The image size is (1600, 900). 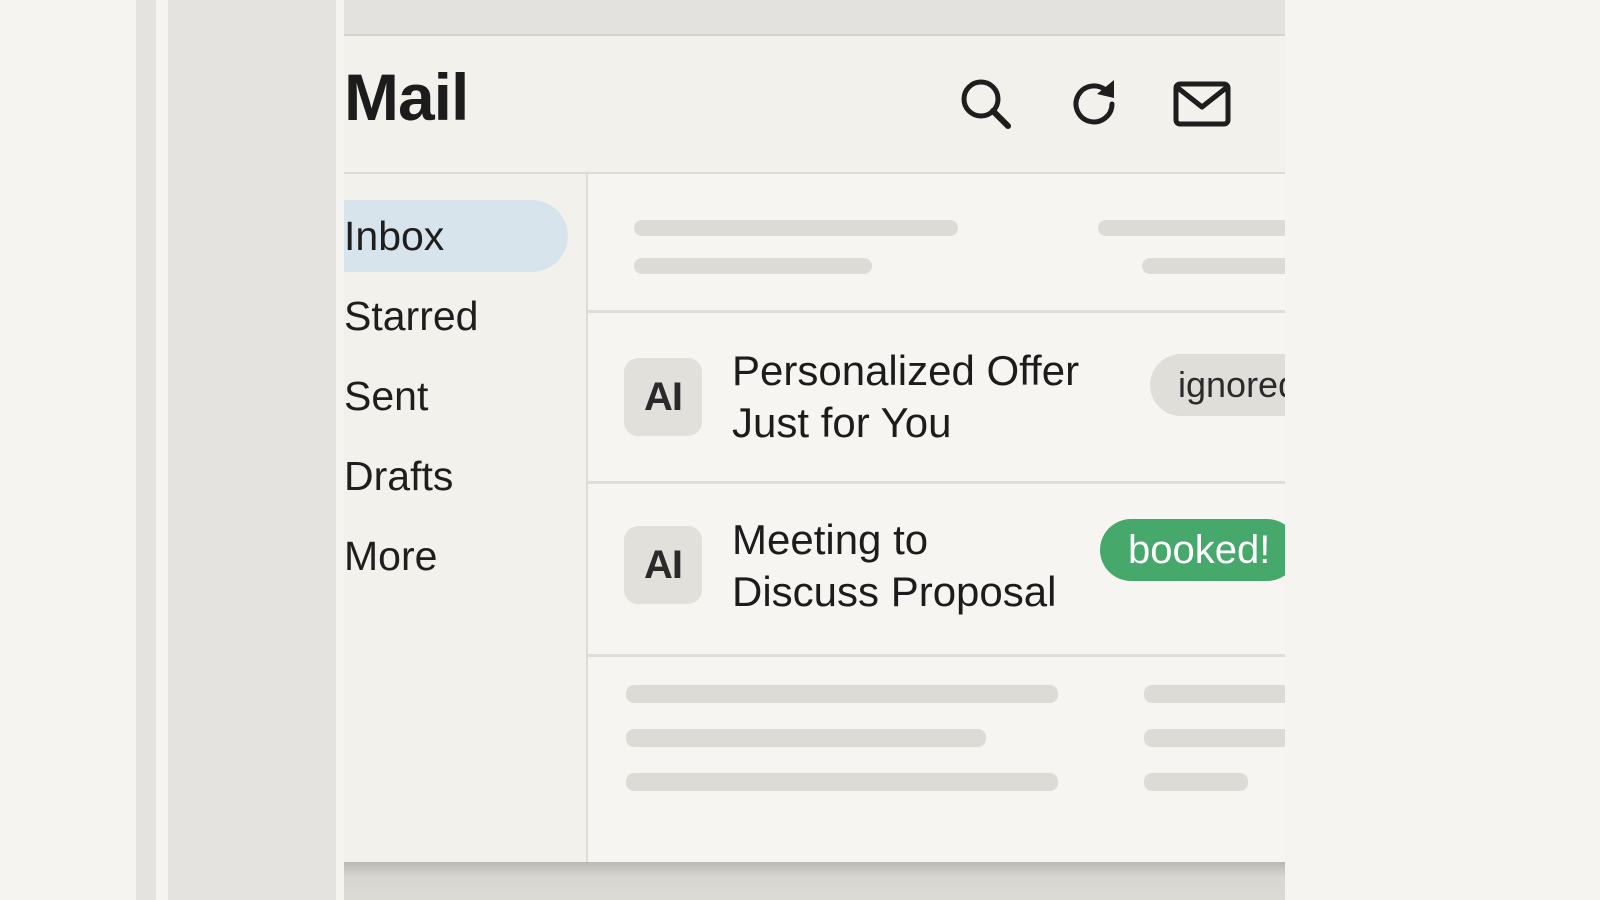 What do you see at coordinates (394, 236) in the screenshot?
I see `sidebar-item-label: Inbox` at bounding box center [394, 236].